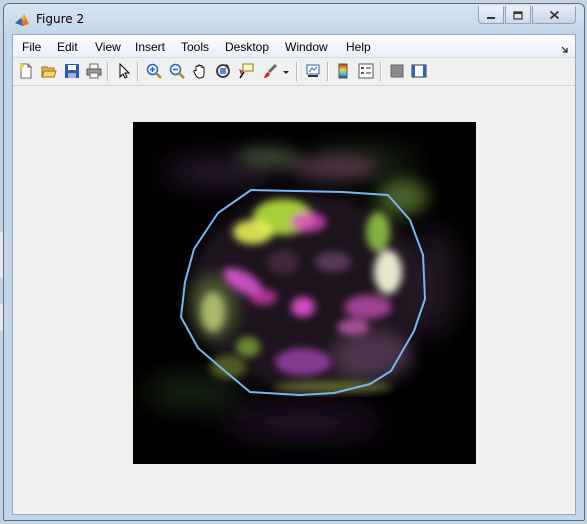 Image resolution: width=587 pixels, height=524 pixels. What do you see at coordinates (419, 71) in the screenshot?
I see `show-plot-tools-icon` at bounding box center [419, 71].